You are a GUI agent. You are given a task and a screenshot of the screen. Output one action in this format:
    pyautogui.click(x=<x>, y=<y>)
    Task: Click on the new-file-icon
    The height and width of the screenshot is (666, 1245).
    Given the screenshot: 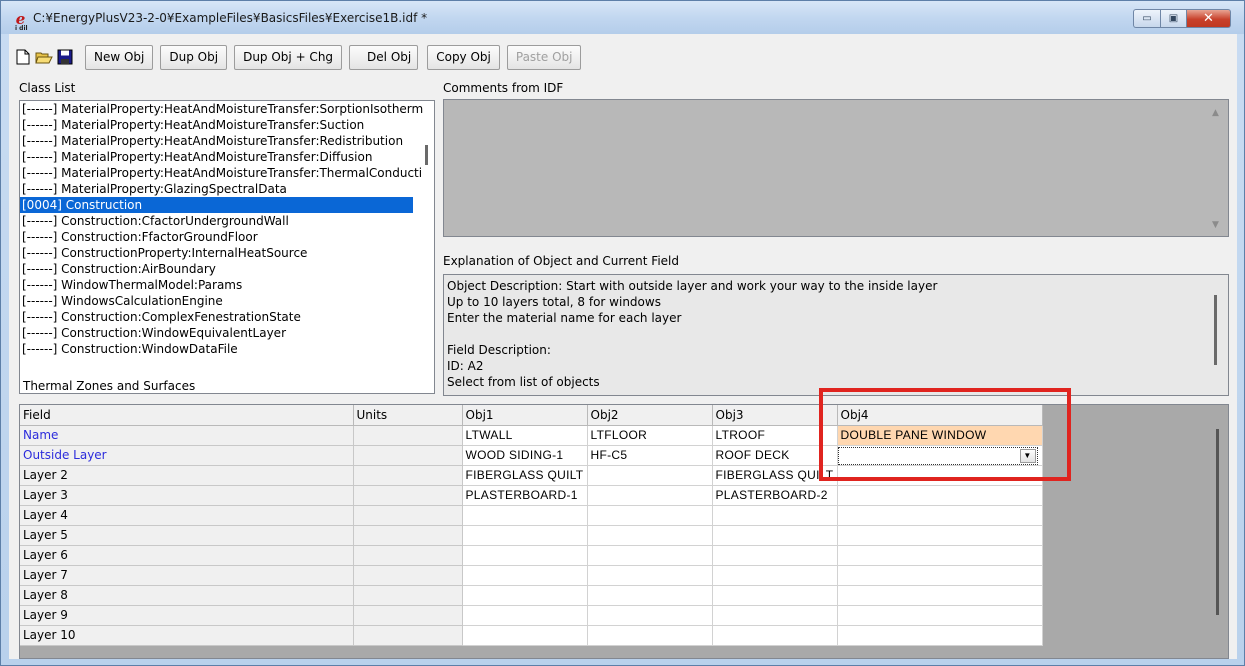 What is the action you would take?
    pyautogui.click(x=23, y=57)
    